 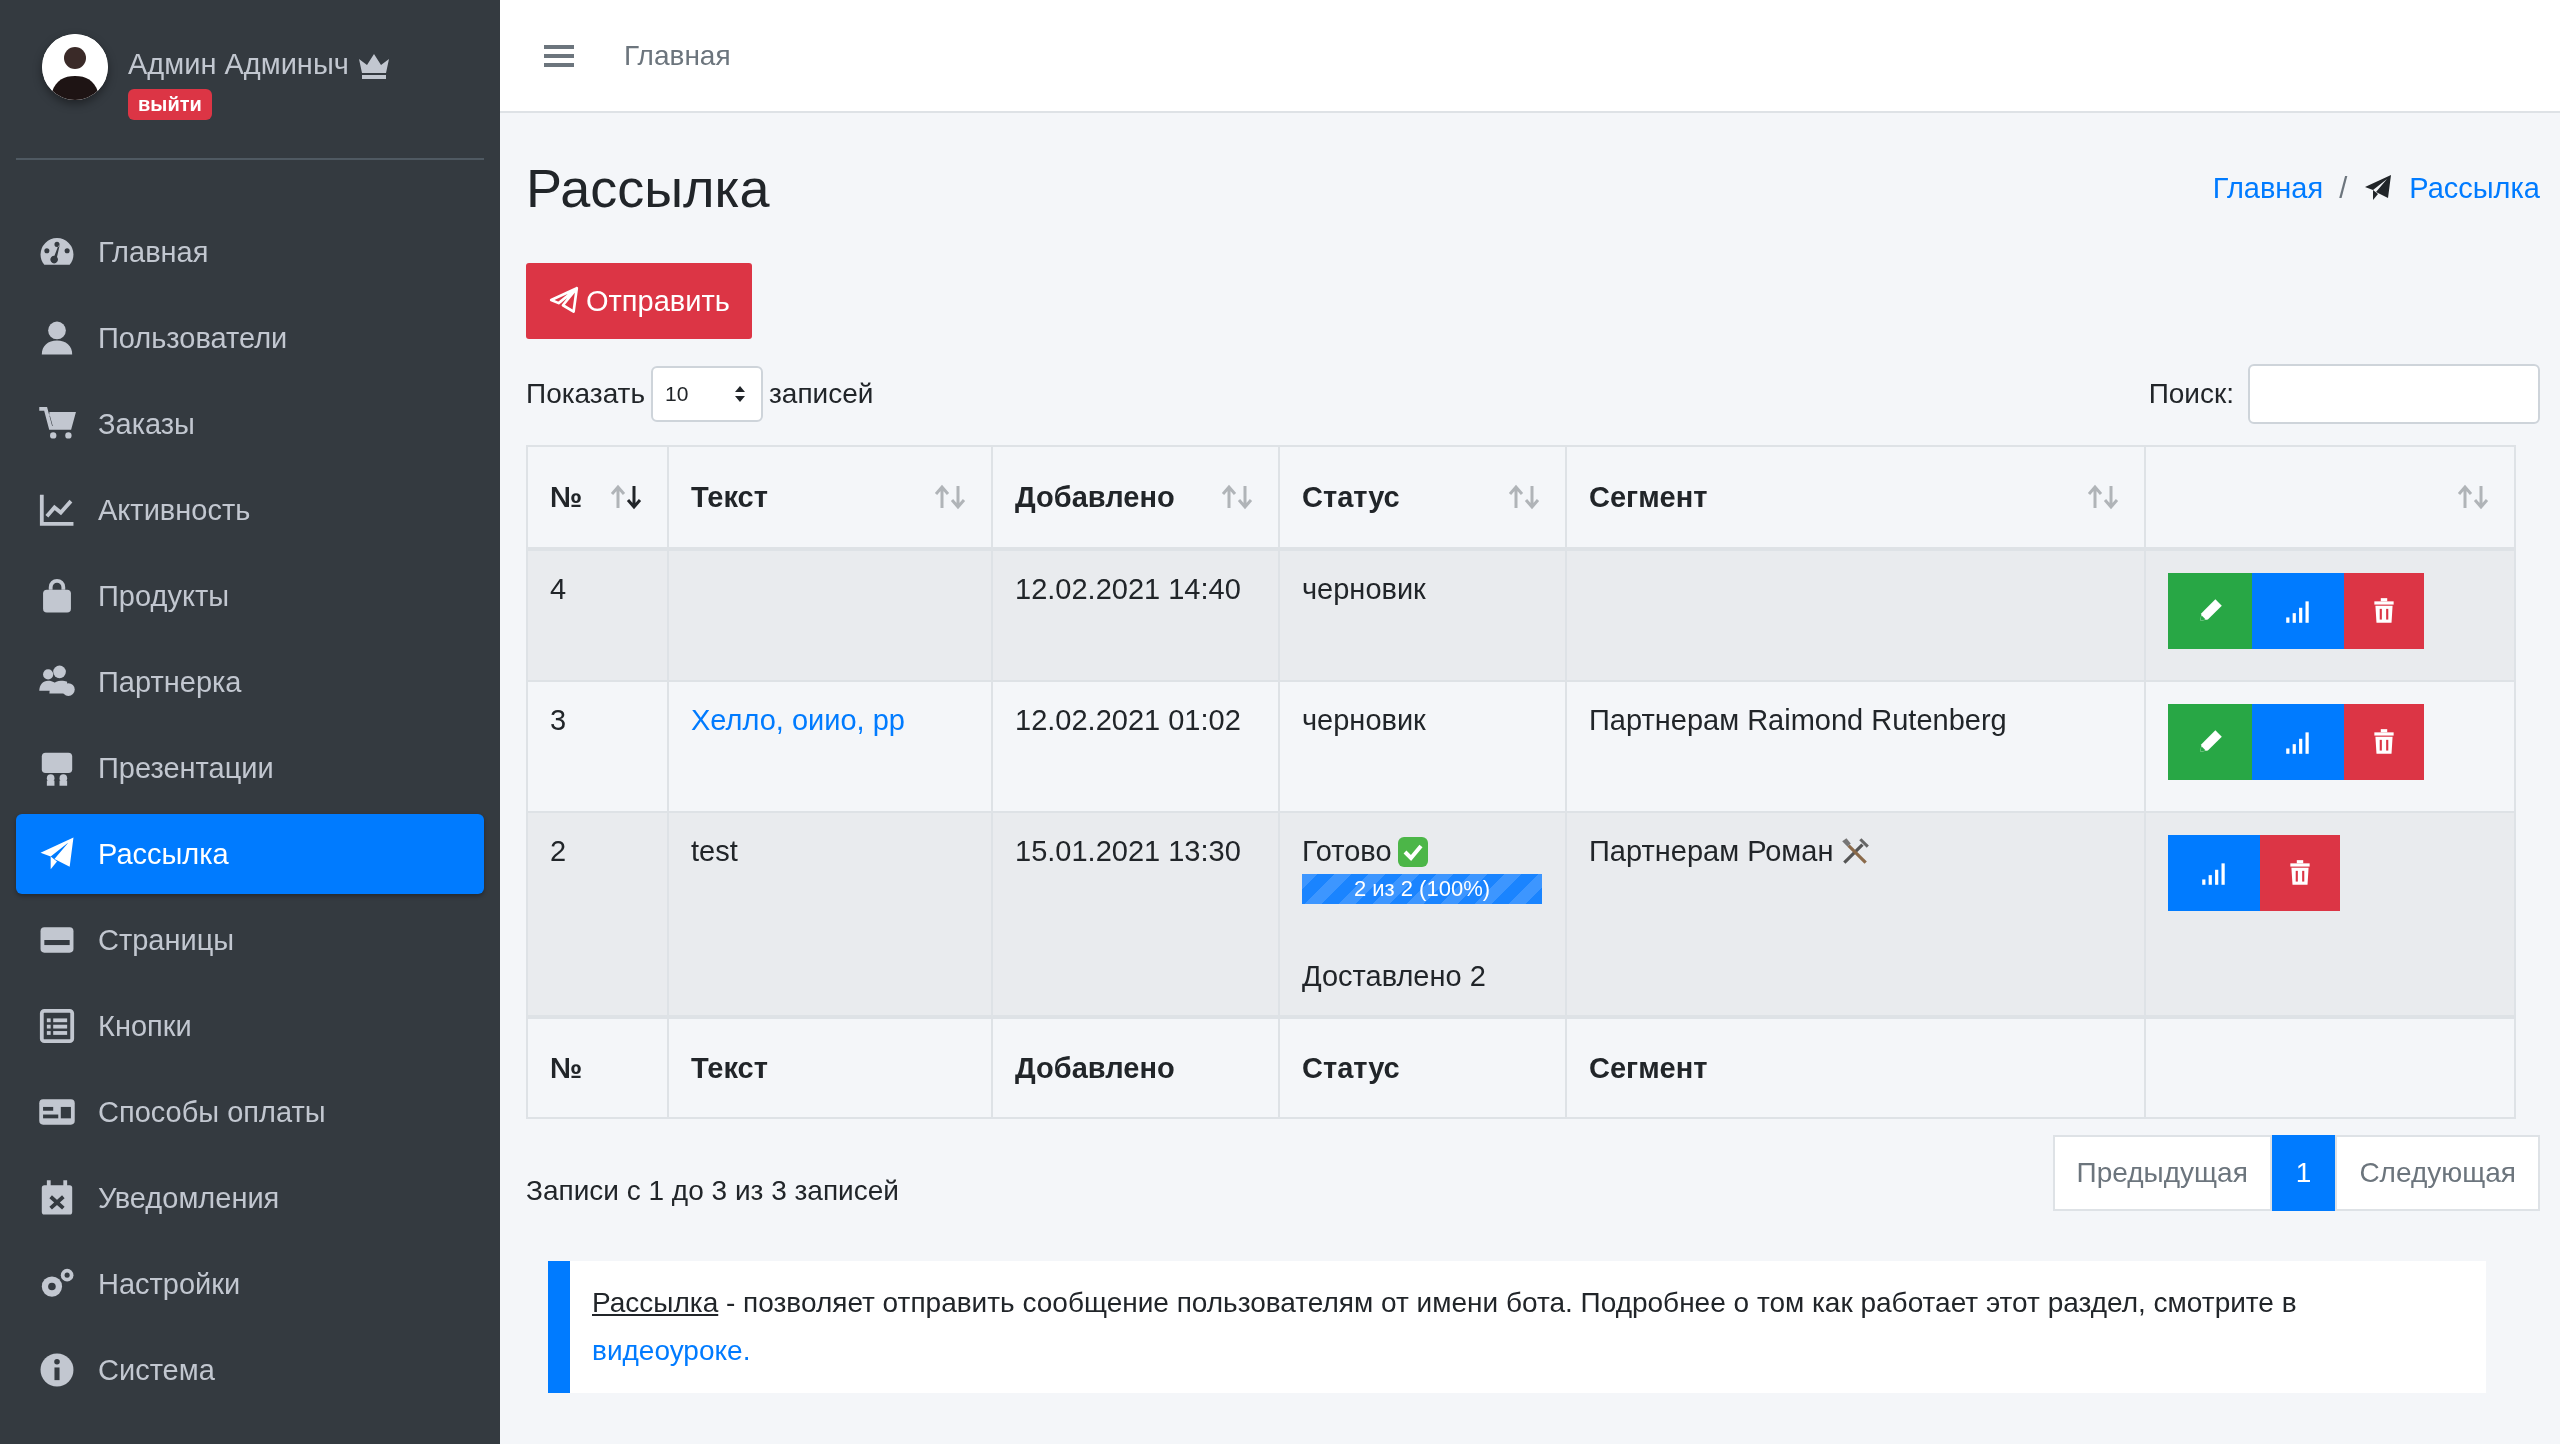 What do you see at coordinates (830, 1067) in the screenshot?
I see `column-footer: Текст` at bounding box center [830, 1067].